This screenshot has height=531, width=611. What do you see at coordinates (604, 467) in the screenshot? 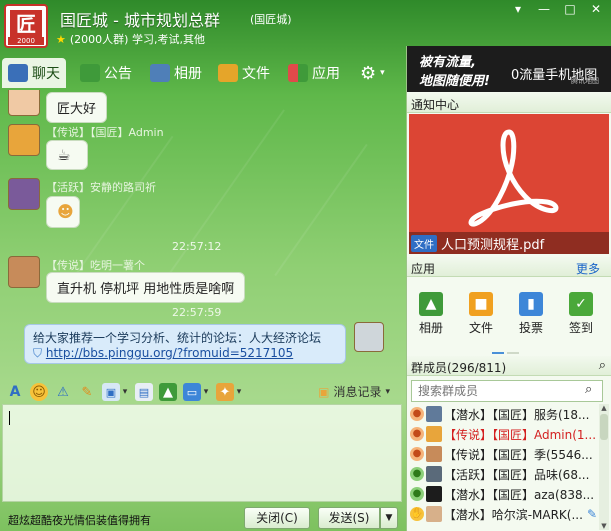
I see `member-scrollbar: ▲ ▼` at bounding box center [604, 467].